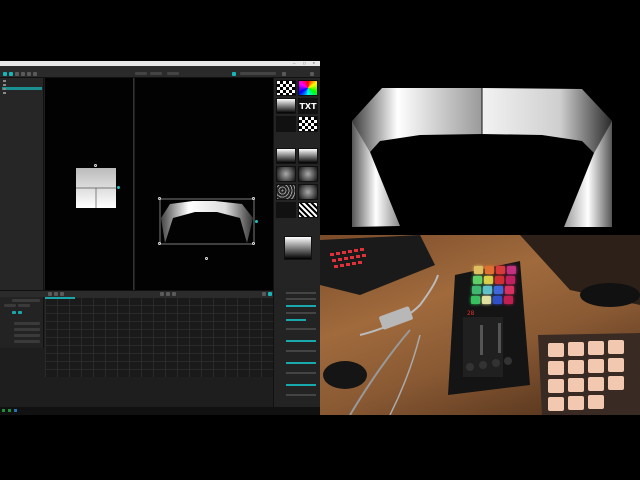 This screenshot has height=480, width=640. I want to click on delete-button, so click(23, 74).